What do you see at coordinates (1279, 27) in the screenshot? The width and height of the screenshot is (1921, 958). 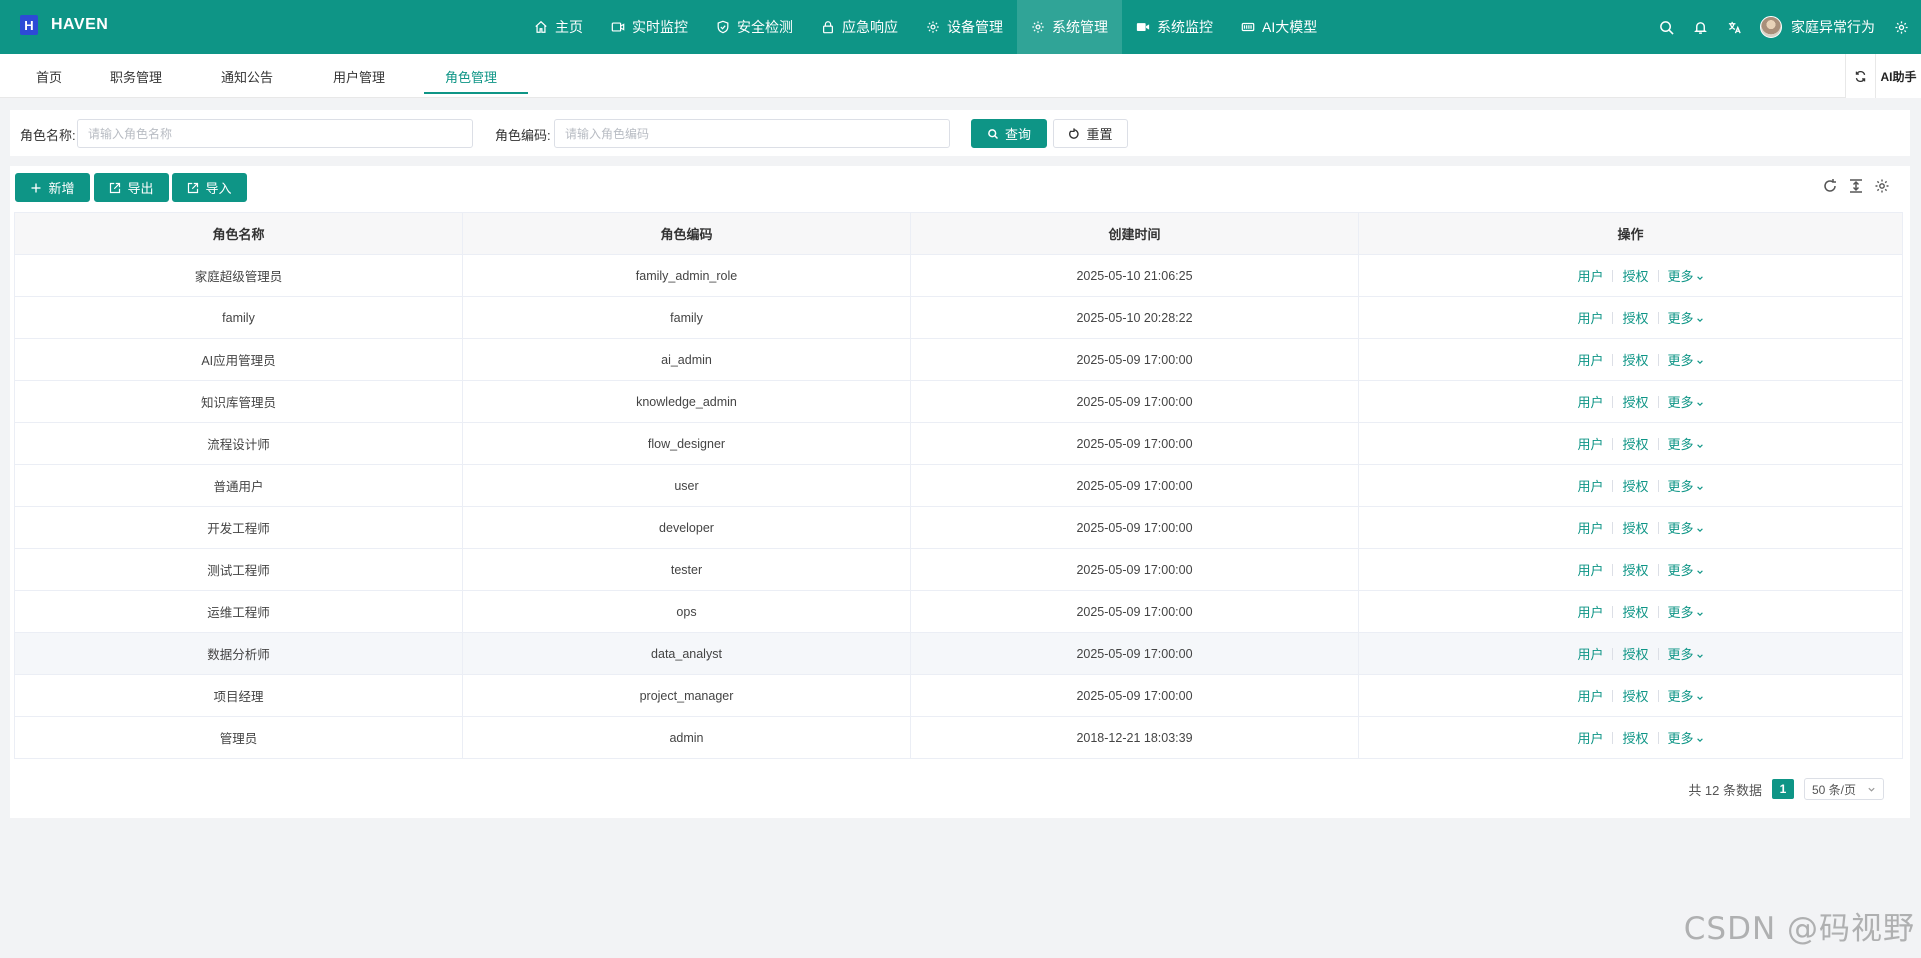 I see `nav-item-7: AI大模型` at bounding box center [1279, 27].